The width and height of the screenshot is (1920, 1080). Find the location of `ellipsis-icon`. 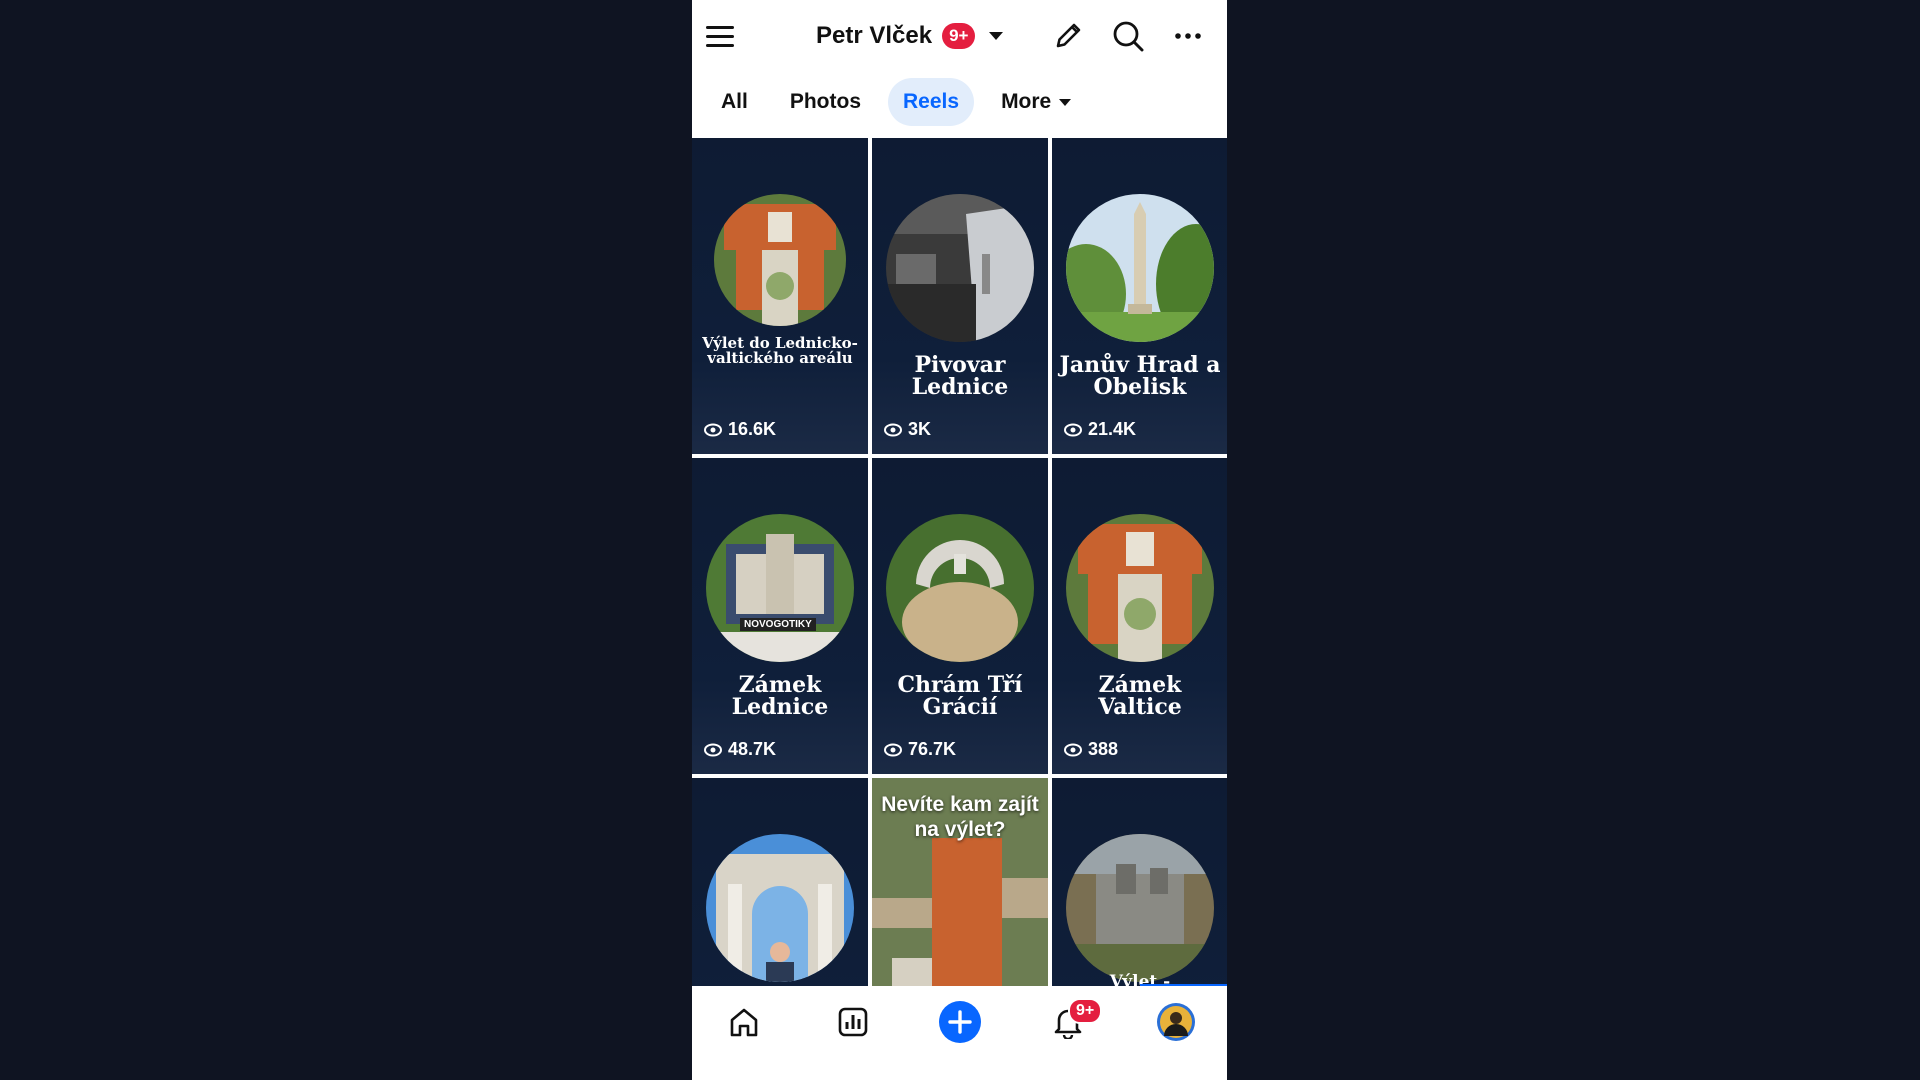

ellipsis-icon is located at coordinates (1188, 36).